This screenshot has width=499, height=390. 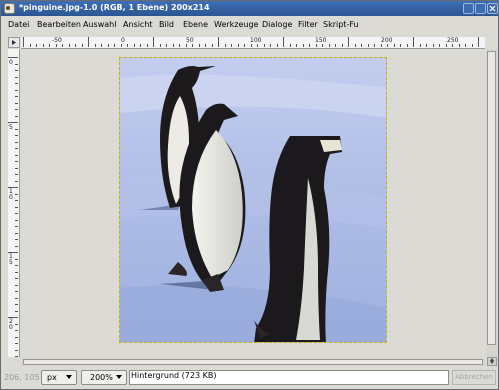 I want to click on vertical-scroll-thumb, so click(x=491, y=198).